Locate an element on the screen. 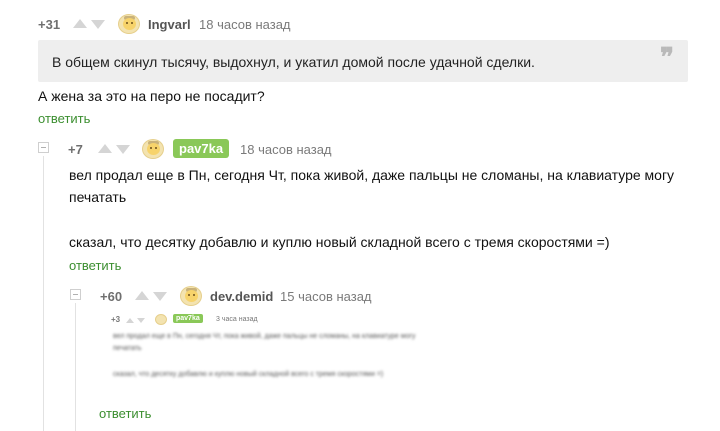 The height and width of the screenshot is (431, 720). comment-username: Ingvarl is located at coordinates (169, 24).